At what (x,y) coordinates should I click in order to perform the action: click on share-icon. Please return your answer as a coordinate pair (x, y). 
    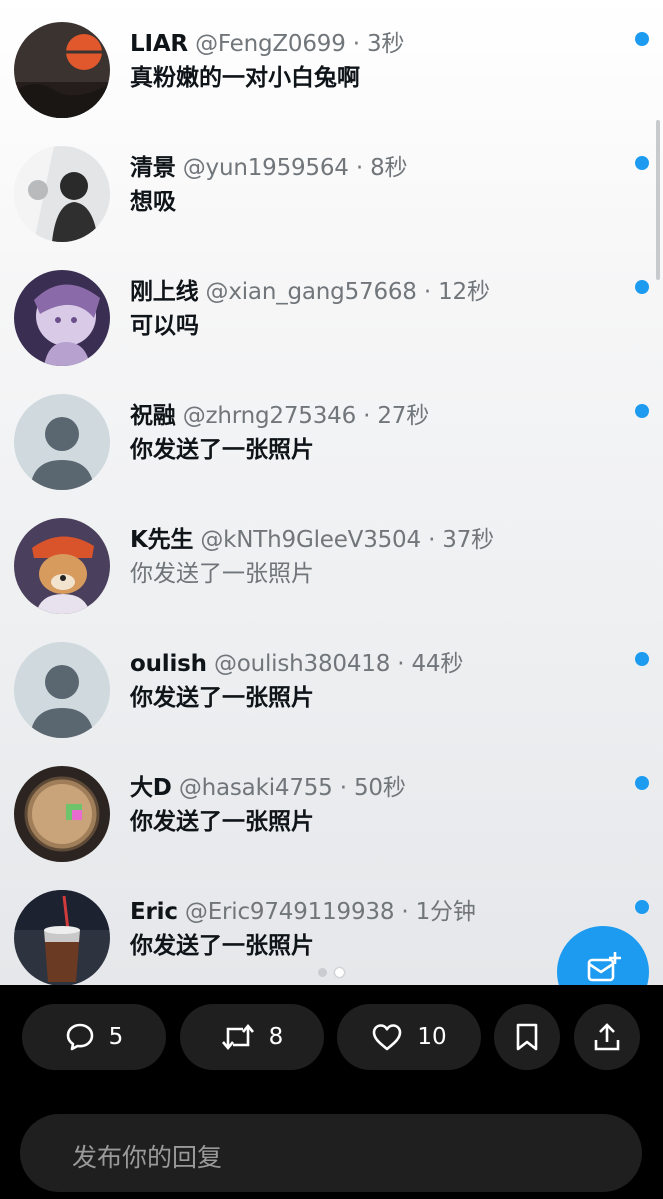
    Looking at the image, I should click on (607, 1037).